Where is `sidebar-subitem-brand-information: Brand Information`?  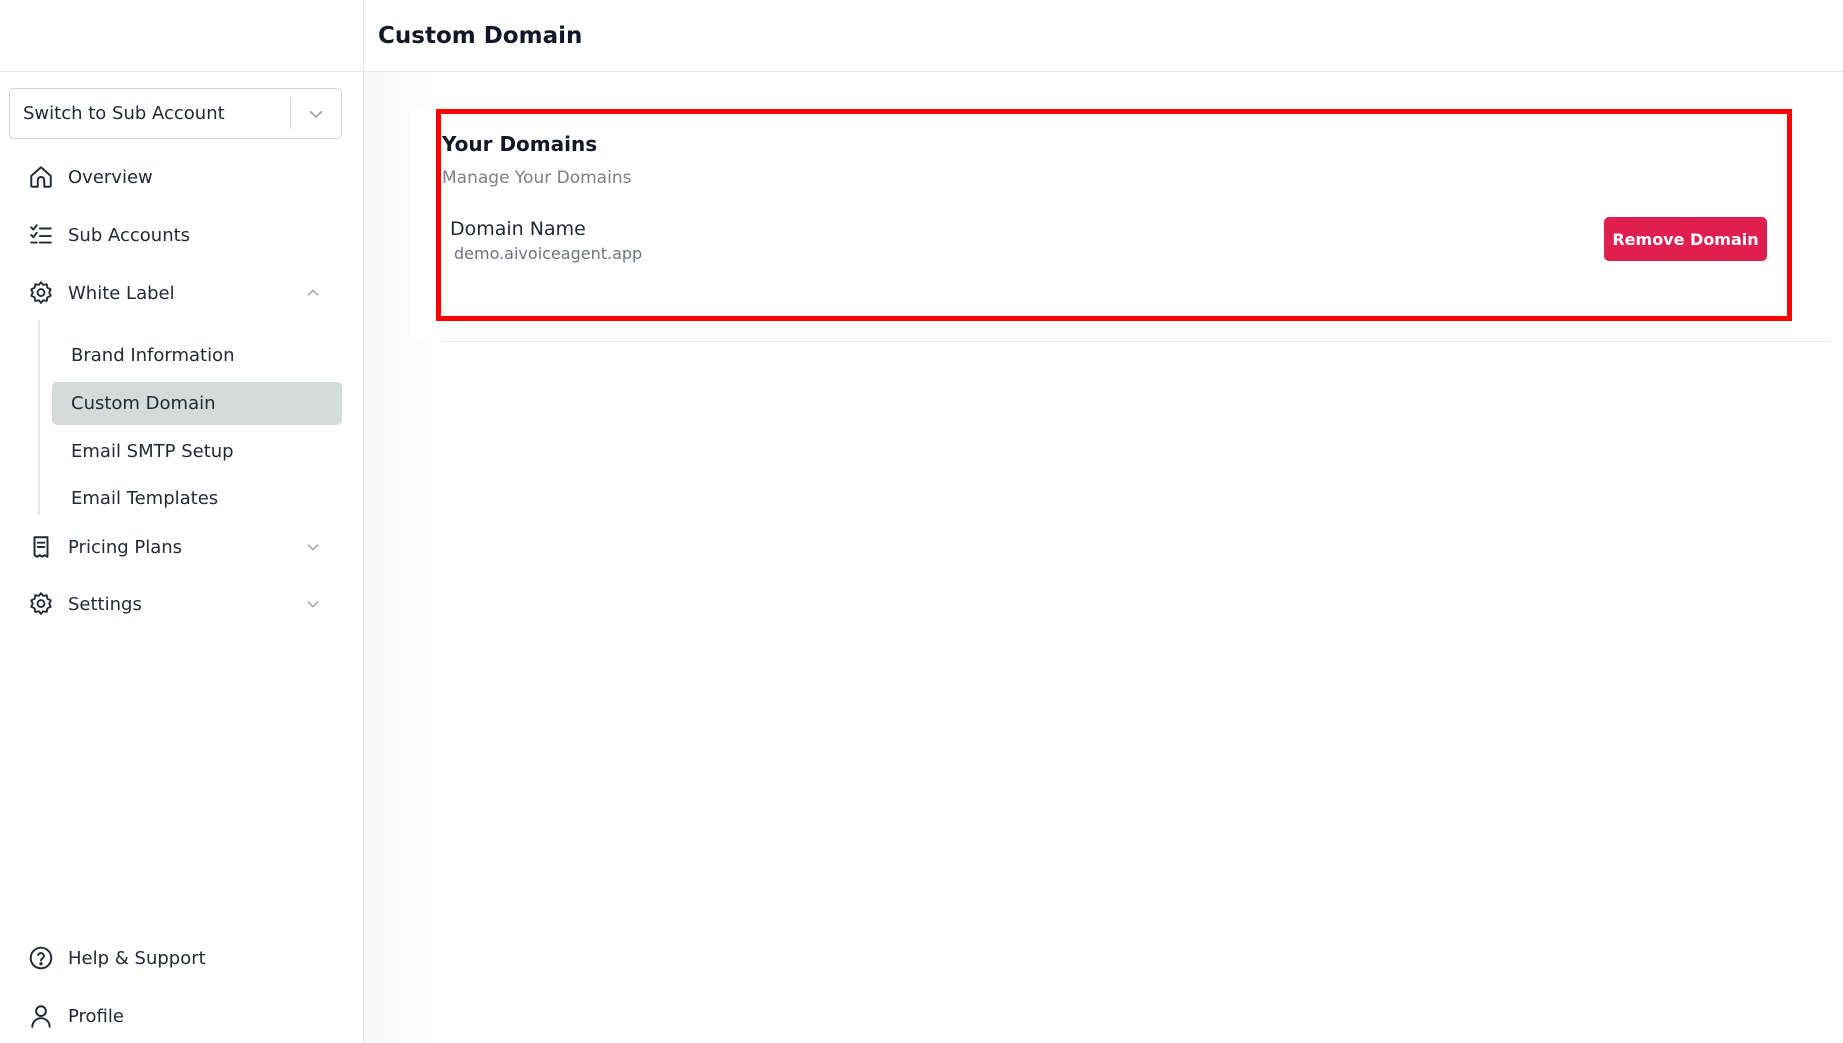 sidebar-subitem-brand-information: Brand Information is located at coordinates (197, 355).